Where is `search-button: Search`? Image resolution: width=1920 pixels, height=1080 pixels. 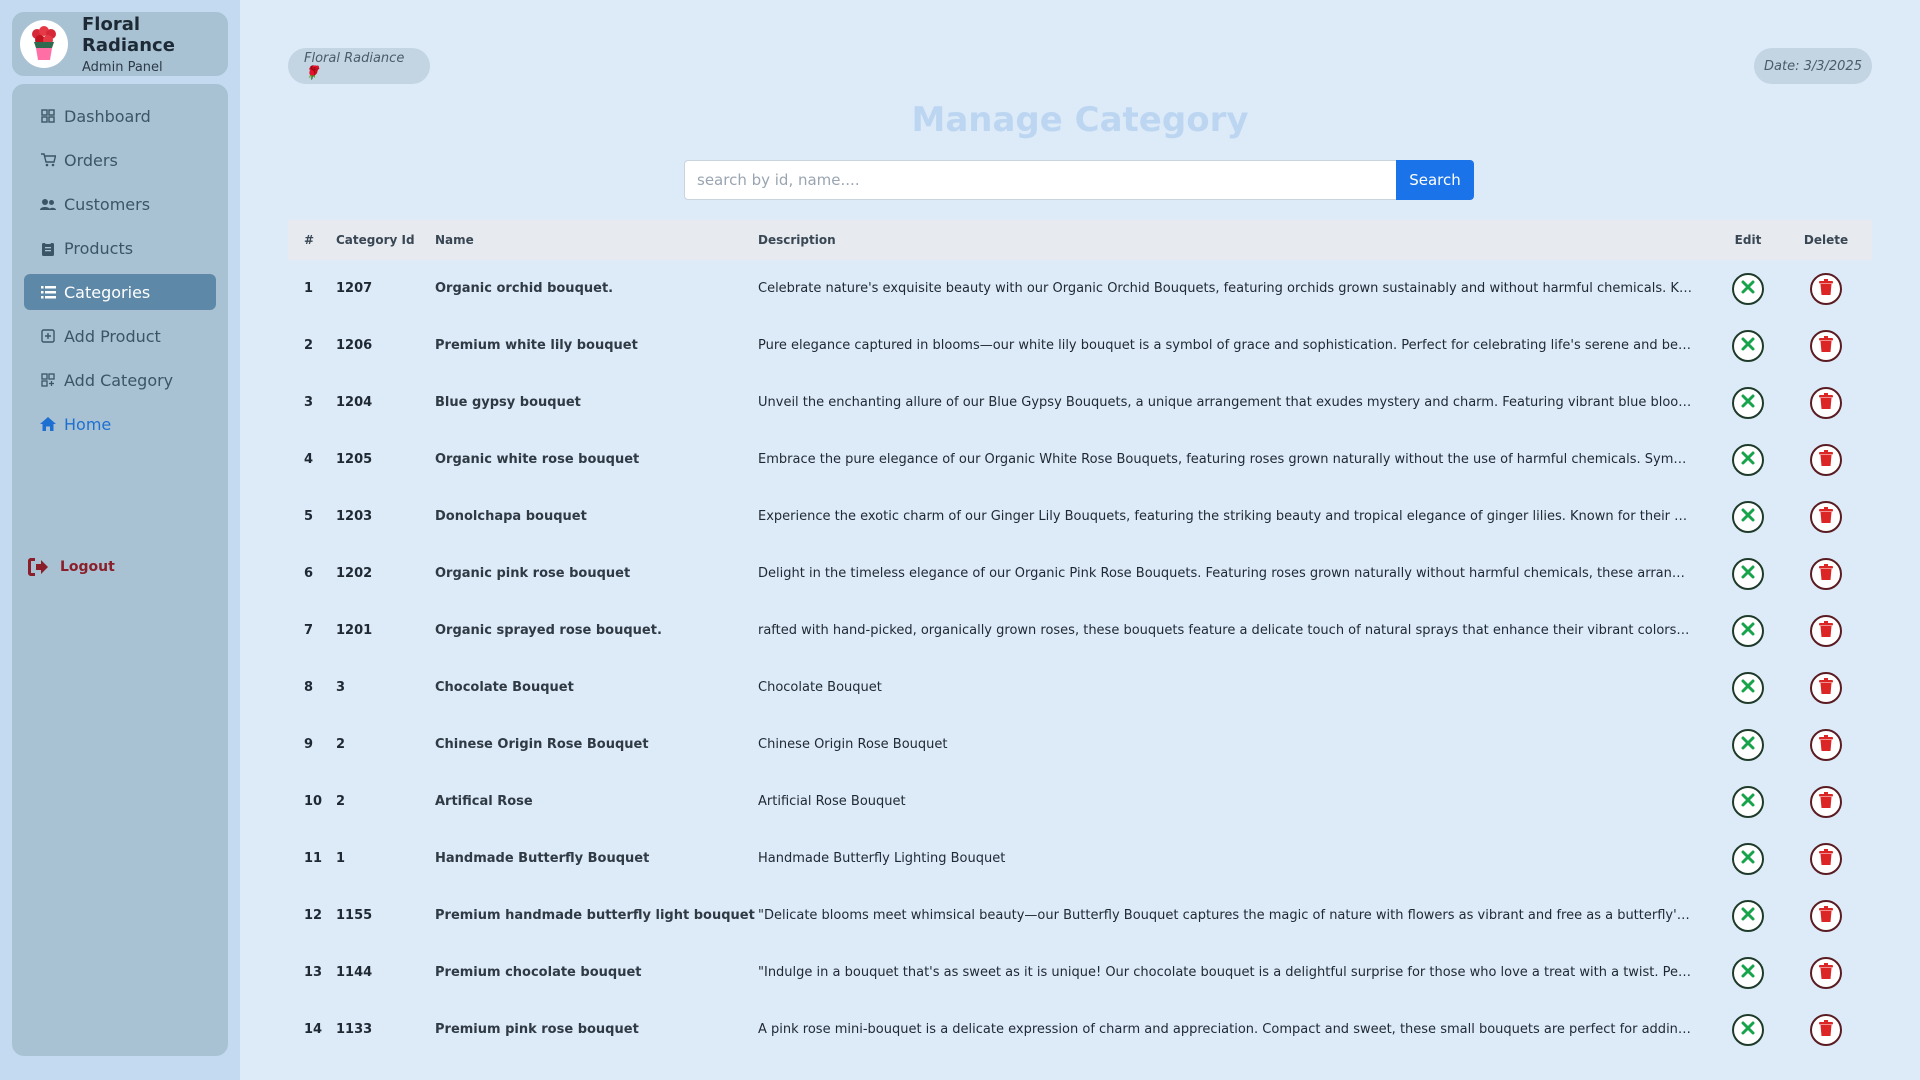
search-button: Search is located at coordinates (1435, 180).